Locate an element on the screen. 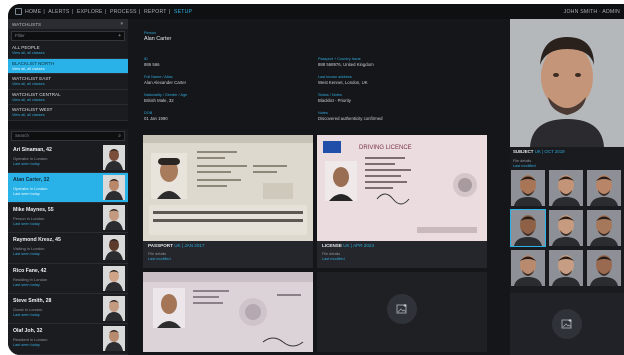  person-name: Steve Smith, 28 is located at coordinates (32, 300).